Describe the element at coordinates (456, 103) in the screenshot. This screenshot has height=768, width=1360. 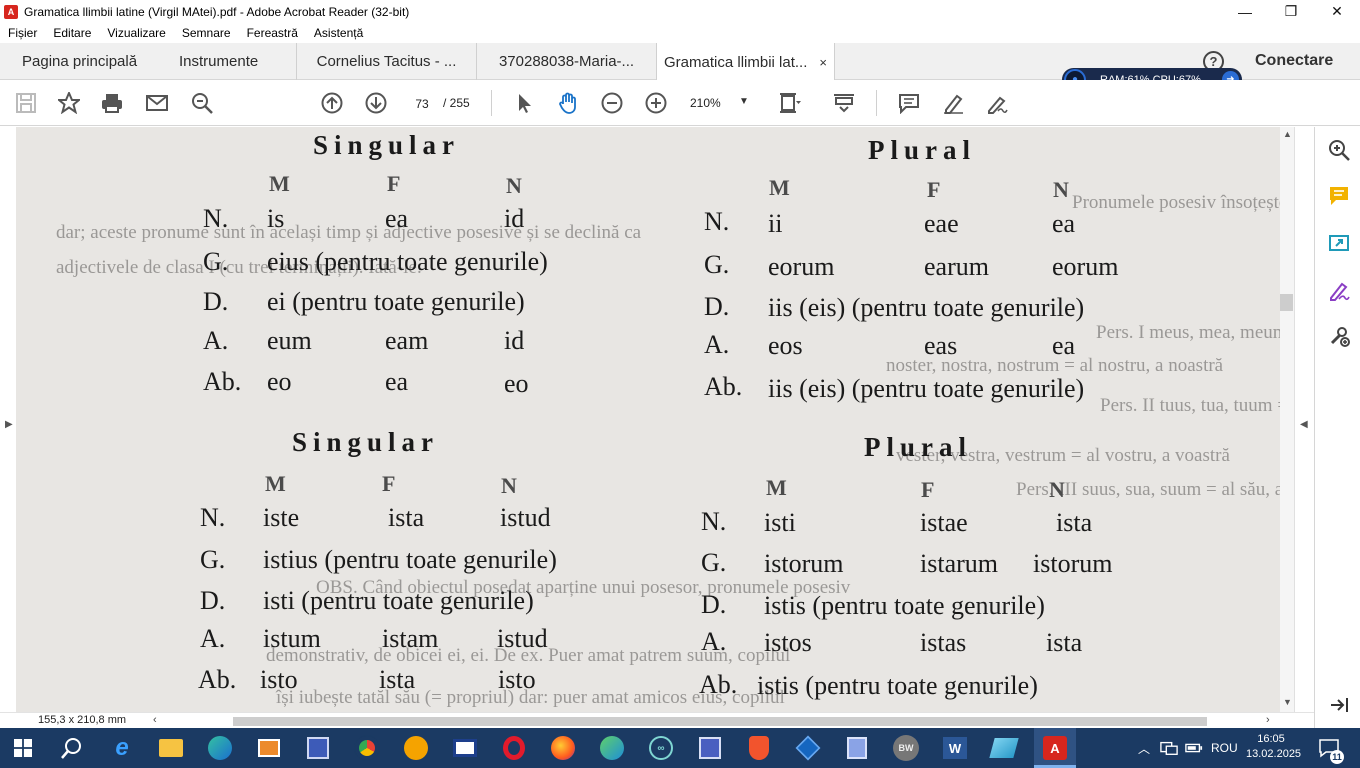
I see `page-total: / 255` at that location.